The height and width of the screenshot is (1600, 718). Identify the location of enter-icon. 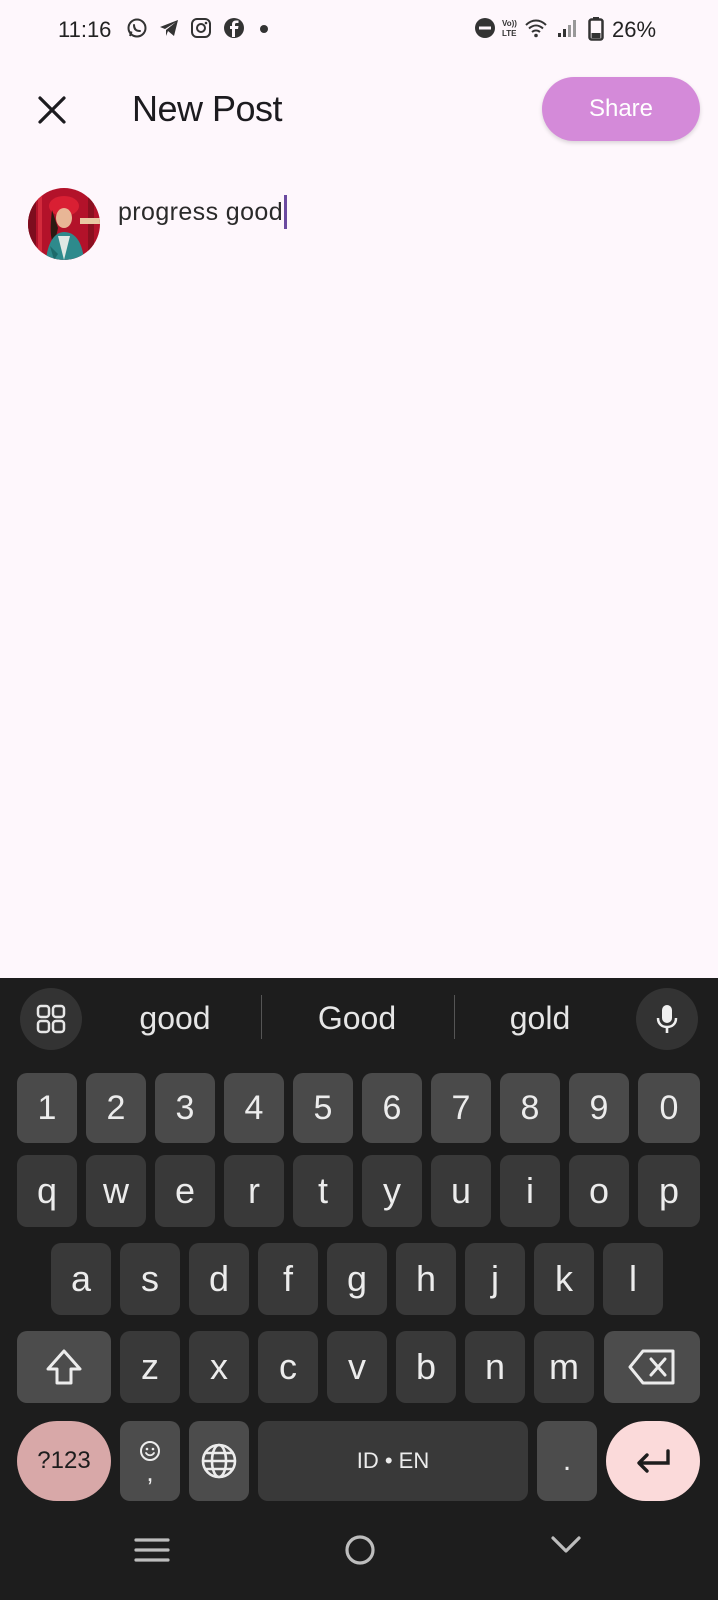
(653, 1461).